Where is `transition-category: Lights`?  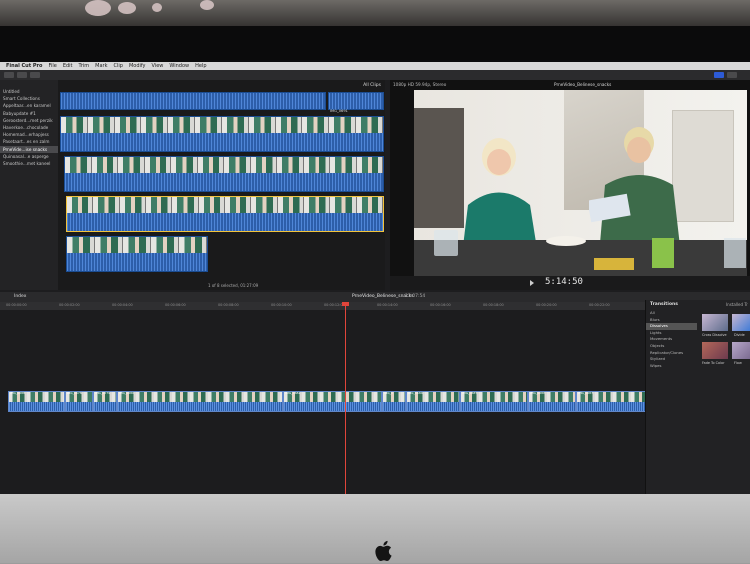 transition-category: Lights is located at coordinates (671, 333).